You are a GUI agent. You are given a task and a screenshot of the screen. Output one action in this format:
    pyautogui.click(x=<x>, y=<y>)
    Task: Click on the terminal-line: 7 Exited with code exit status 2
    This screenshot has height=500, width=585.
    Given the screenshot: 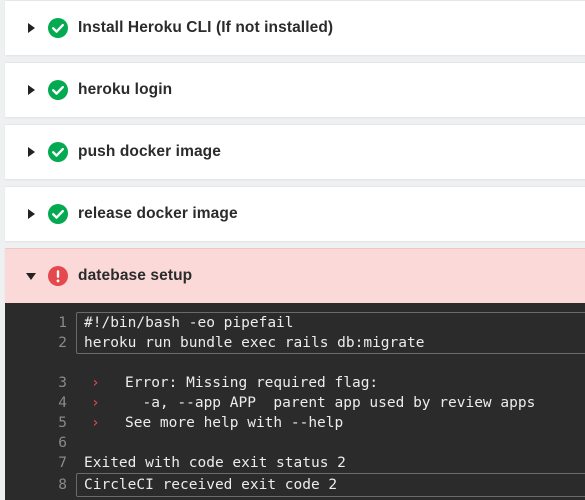 What is the action you would take?
    pyautogui.click(x=295, y=463)
    